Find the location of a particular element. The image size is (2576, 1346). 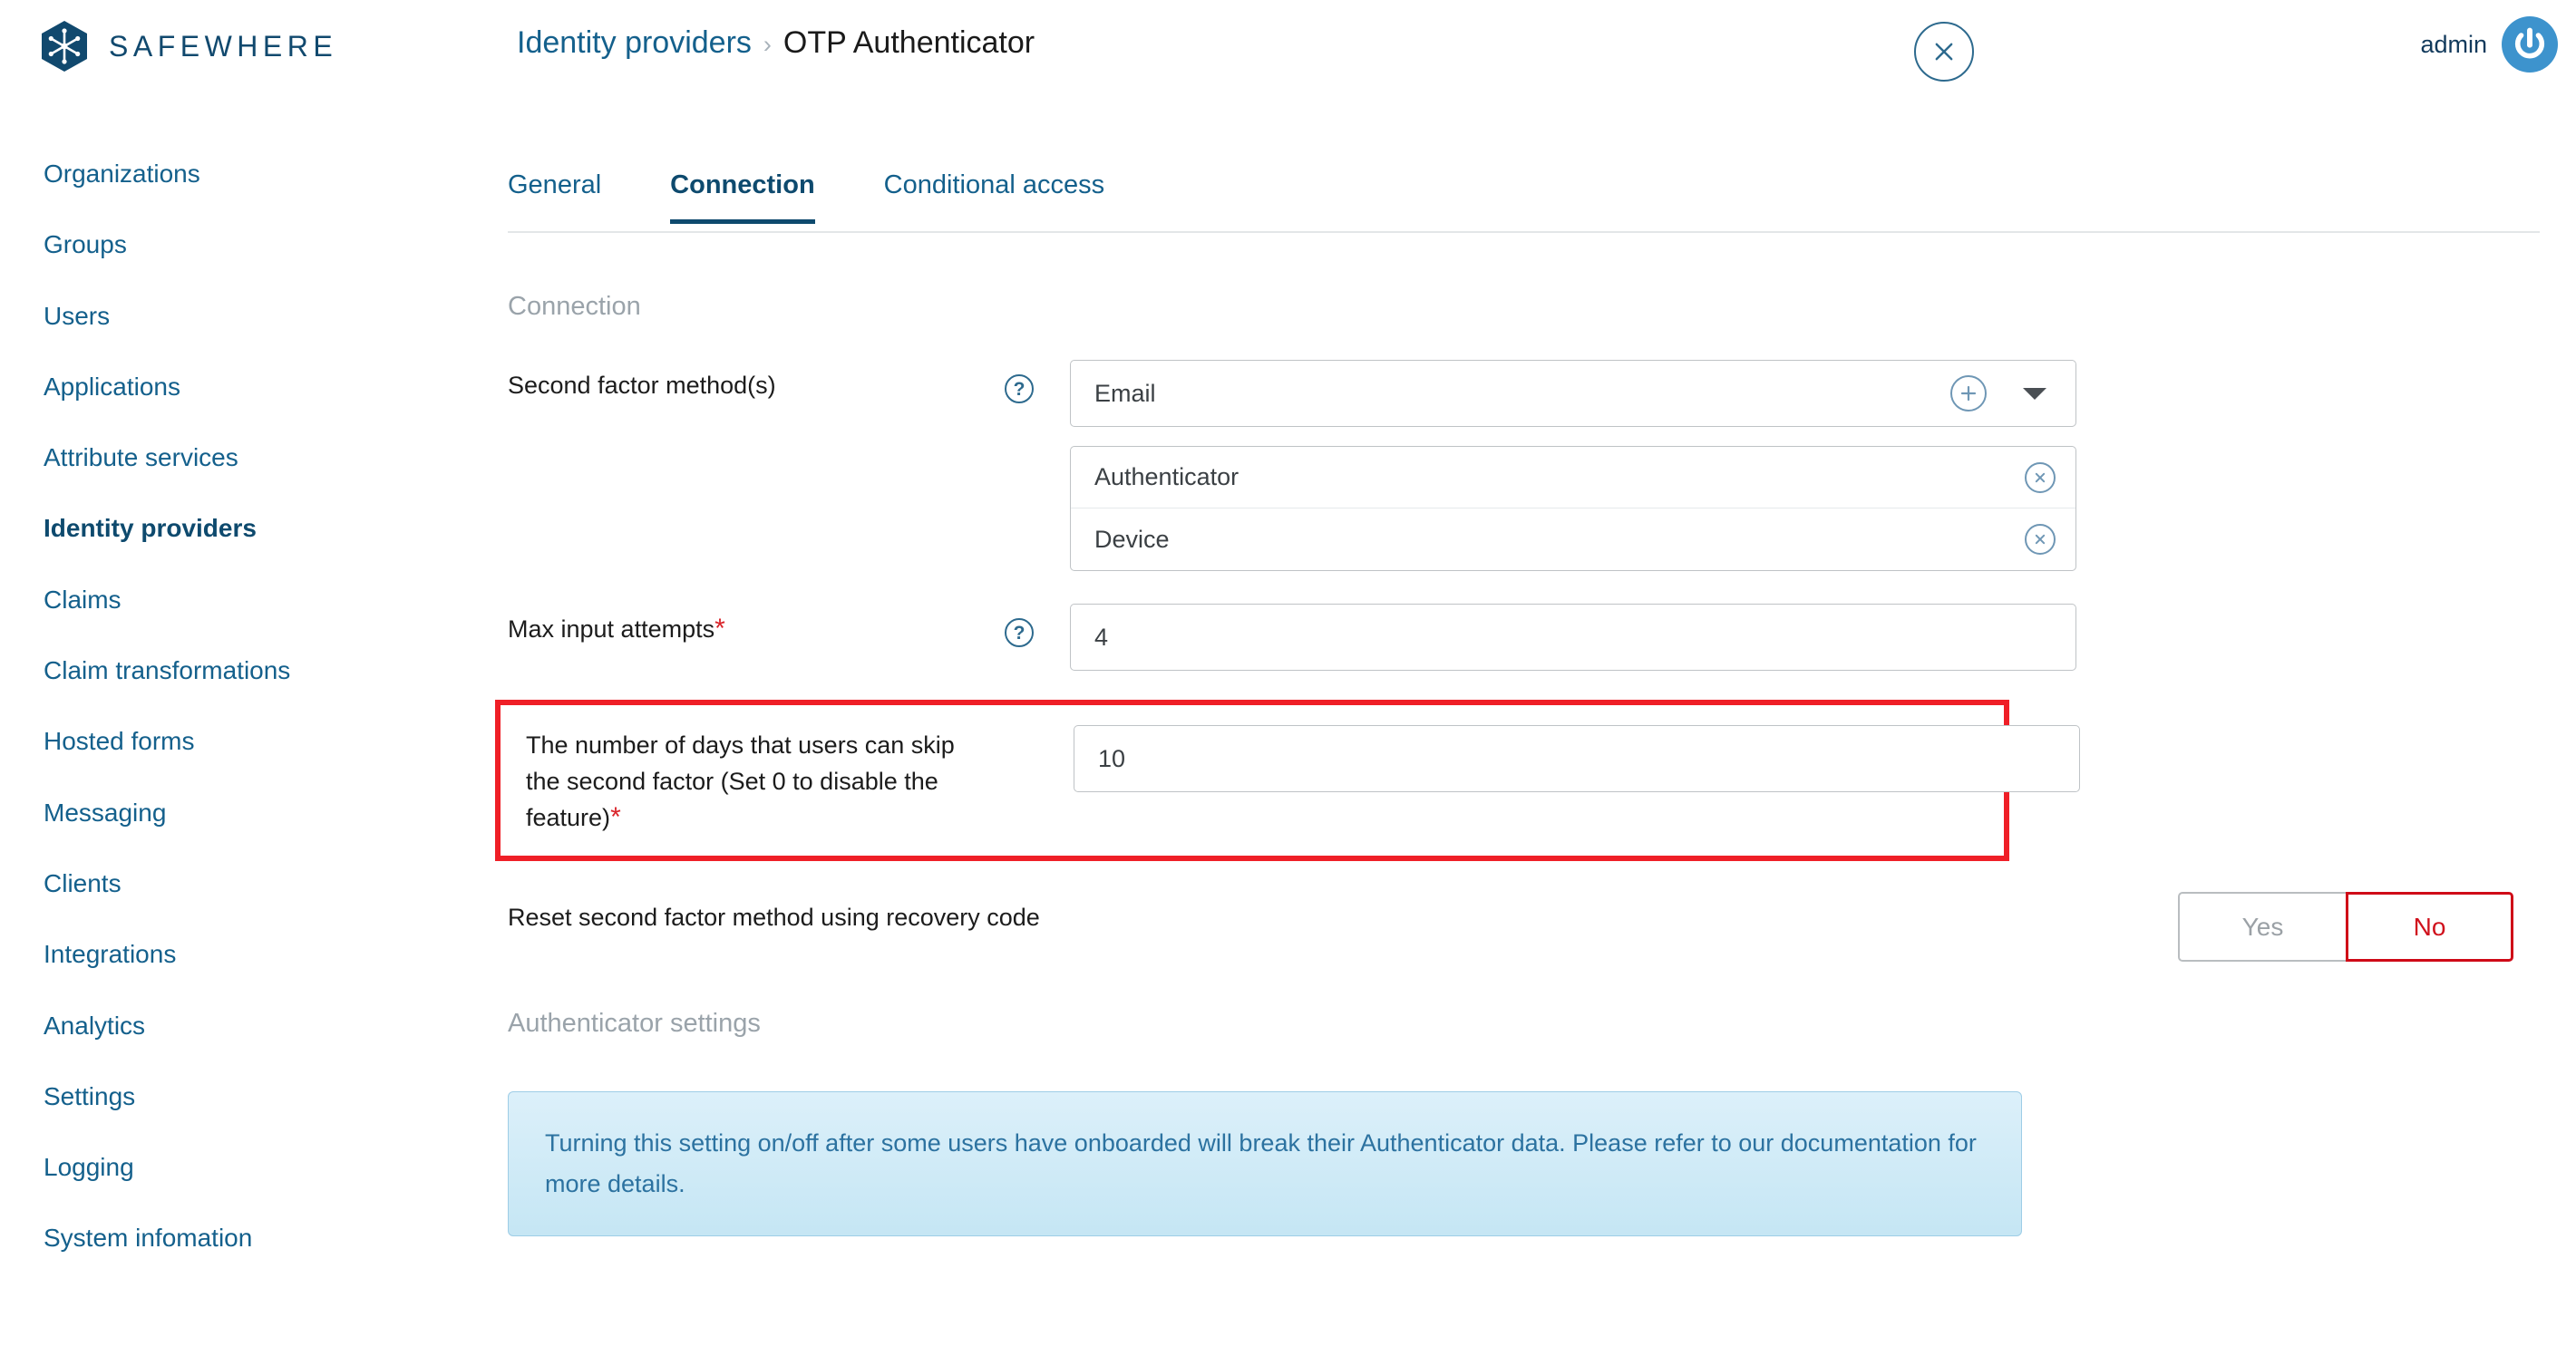

chevron-down-icon is located at coordinates (2034, 393).